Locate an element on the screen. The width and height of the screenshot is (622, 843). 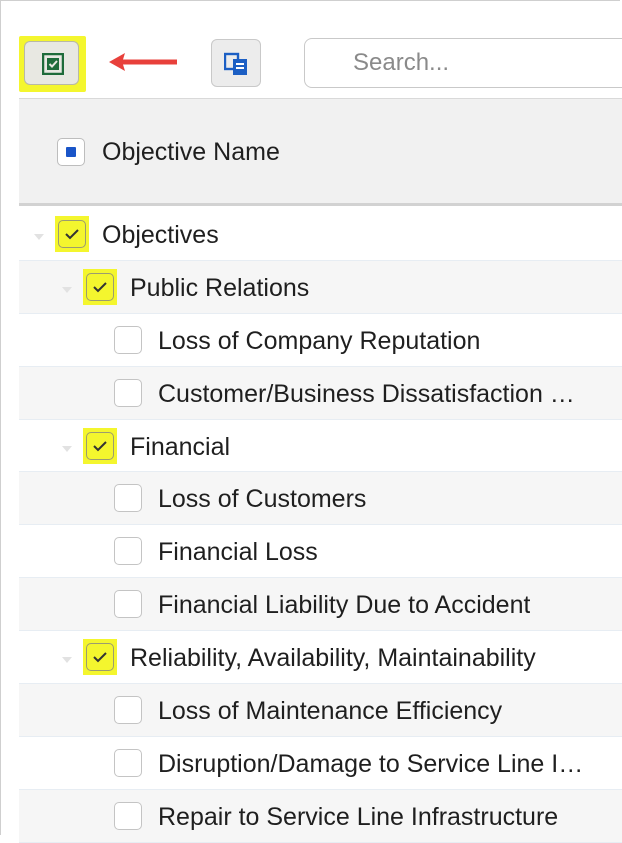
tree-row-label: Objectives is located at coordinates (160, 235).